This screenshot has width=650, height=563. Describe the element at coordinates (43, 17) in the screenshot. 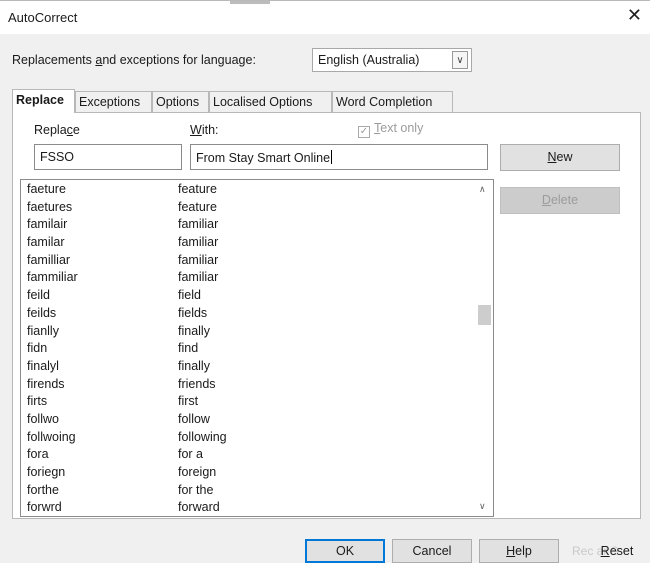

I see `window-title: AutoCorrect` at that location.